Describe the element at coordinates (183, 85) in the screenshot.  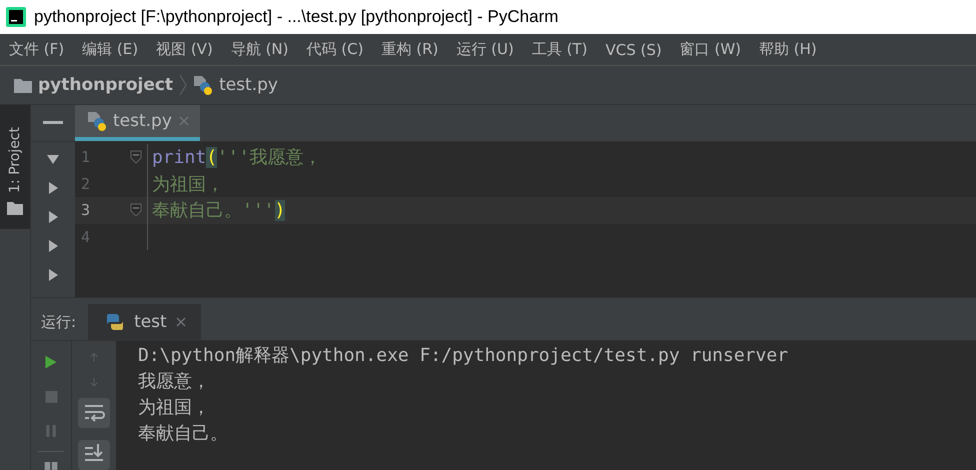
I see `chevron-icon` at that location.